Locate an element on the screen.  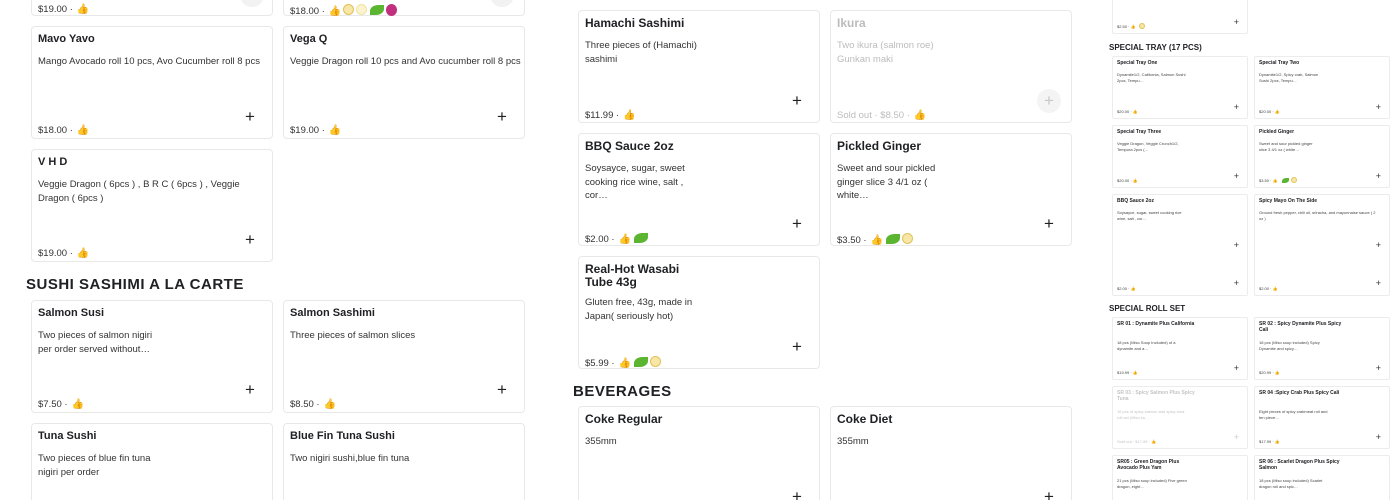
item-price: $2.00 · is located at coordinates (600, 239).